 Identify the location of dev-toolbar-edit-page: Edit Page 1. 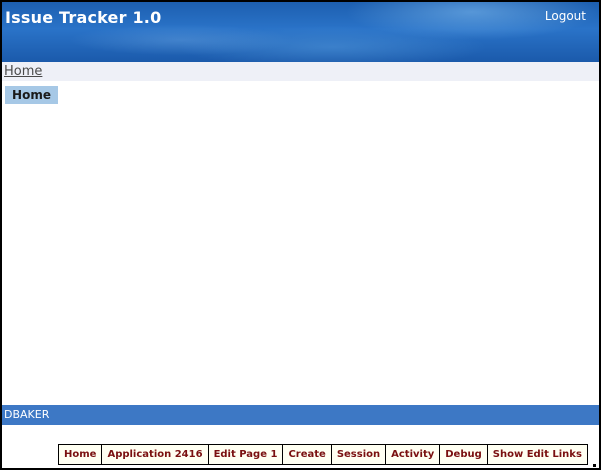
(245, 454).